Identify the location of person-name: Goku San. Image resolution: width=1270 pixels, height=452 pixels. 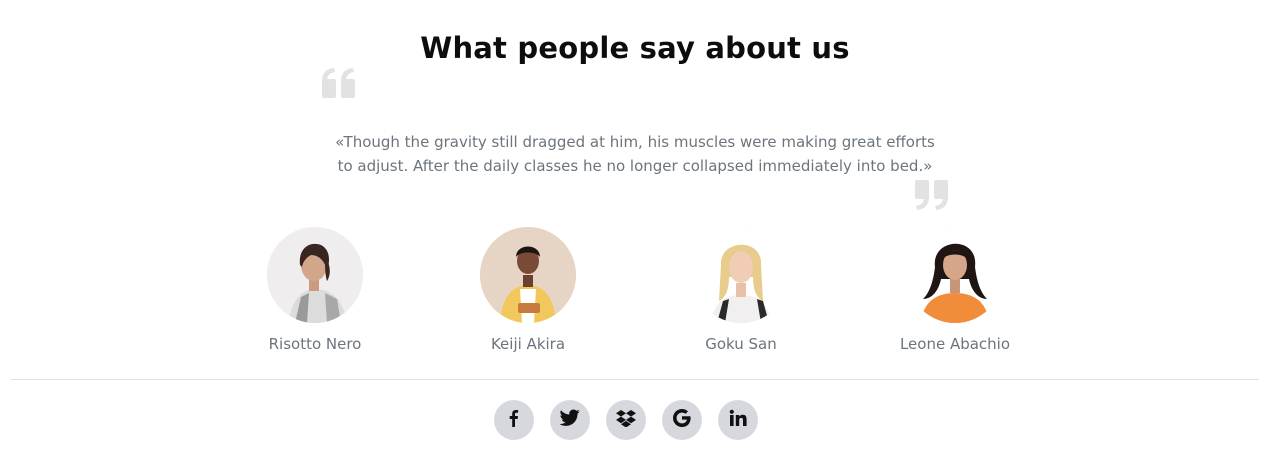
(741, 344).